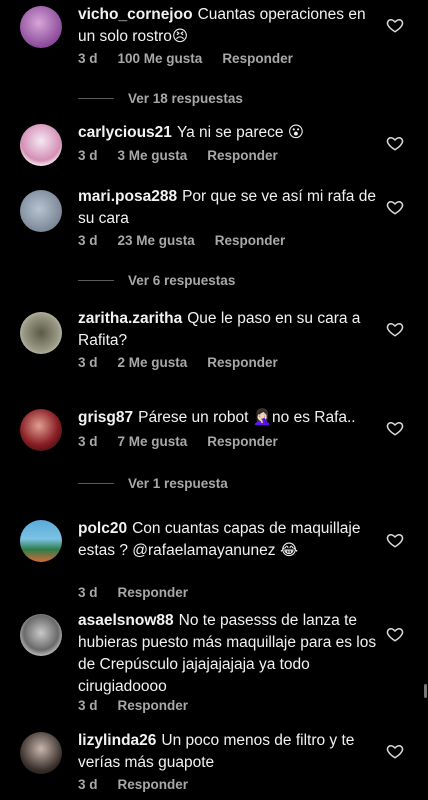 This screenshot has height=800, width=428. What do you see at coordinates (105, 417) in the screenshot?
I see `username: grisg87` at bounding box center [105, 417].